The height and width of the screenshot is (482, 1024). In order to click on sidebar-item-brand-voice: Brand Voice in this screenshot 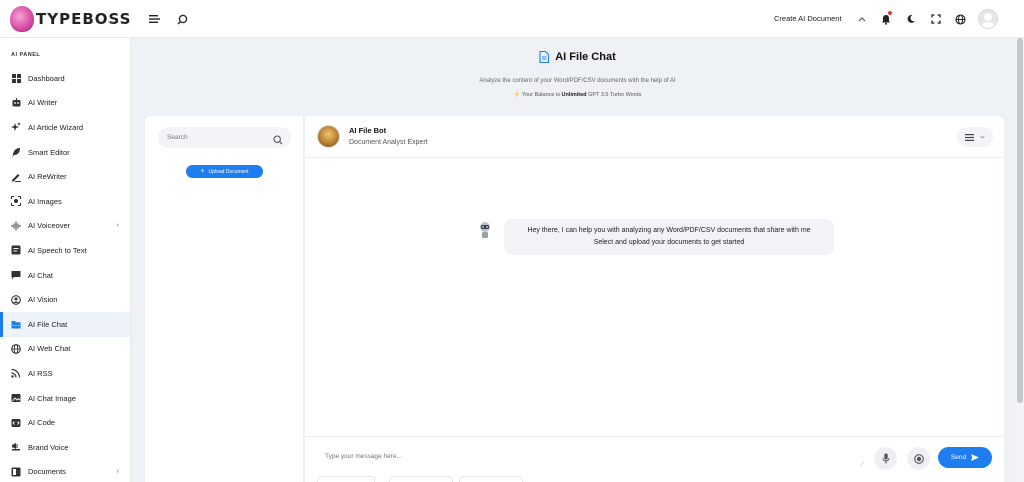, I will do `click(65, 447)`.